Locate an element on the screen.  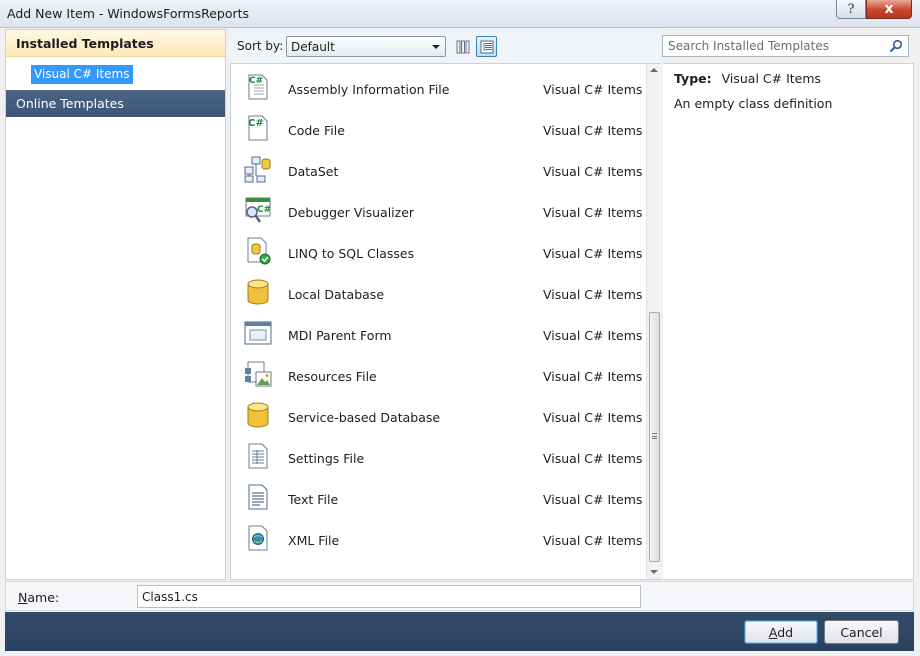
search-icon is located at coordinates (896, 46).